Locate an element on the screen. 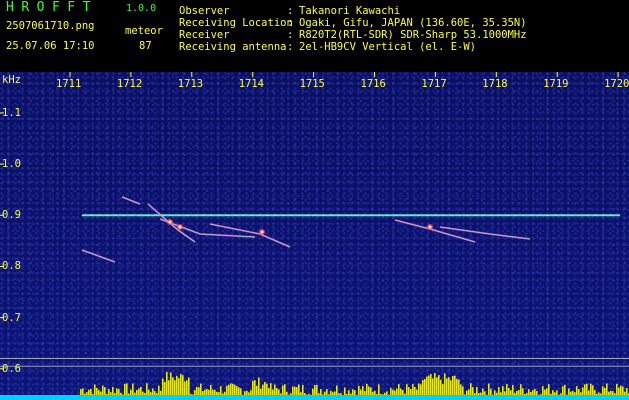  x-tick-label: 1713 is located at coordinates (190, 84).